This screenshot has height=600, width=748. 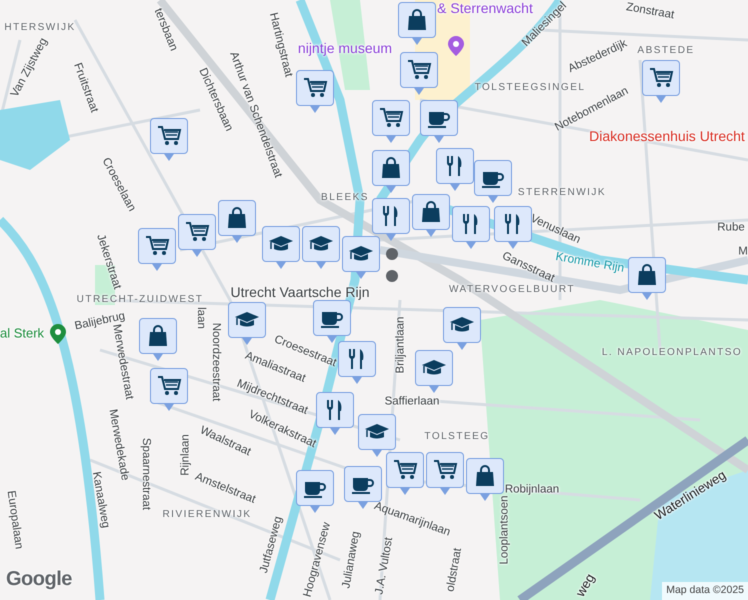 I want to click on street-label: Briljantlaan, so click(x=401, y=345).